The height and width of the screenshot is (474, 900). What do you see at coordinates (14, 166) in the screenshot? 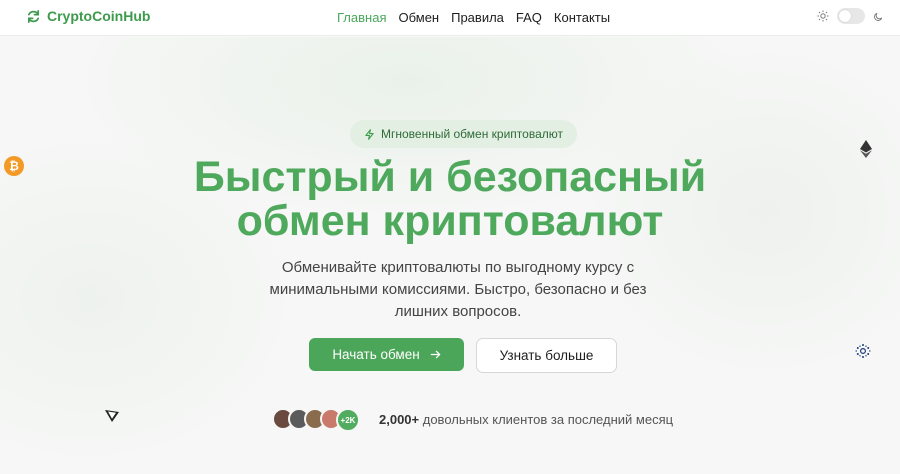
I see `bitcoin-icon: ₿` at bounding box center [14, 166].